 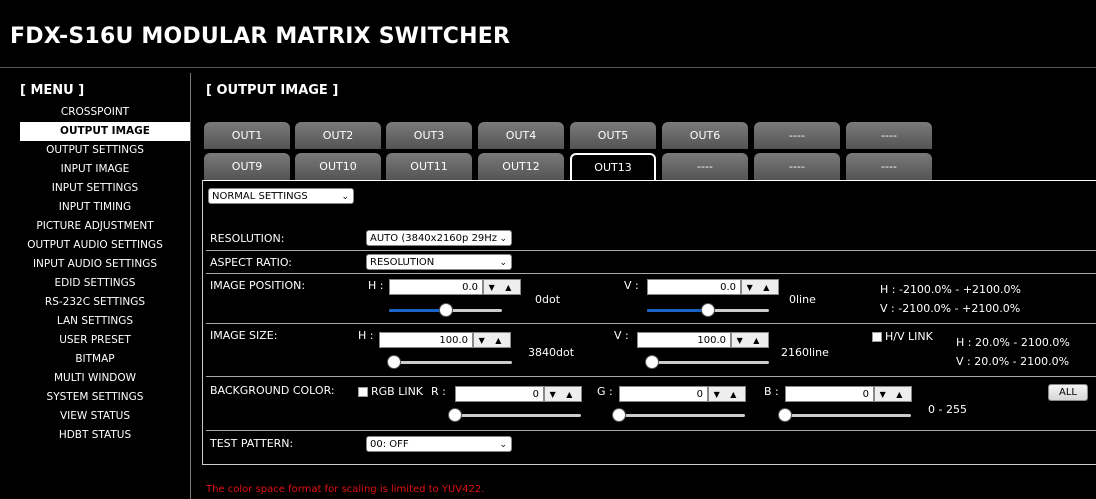 I want to click on b-slider-track, so click(x=848, y=415).